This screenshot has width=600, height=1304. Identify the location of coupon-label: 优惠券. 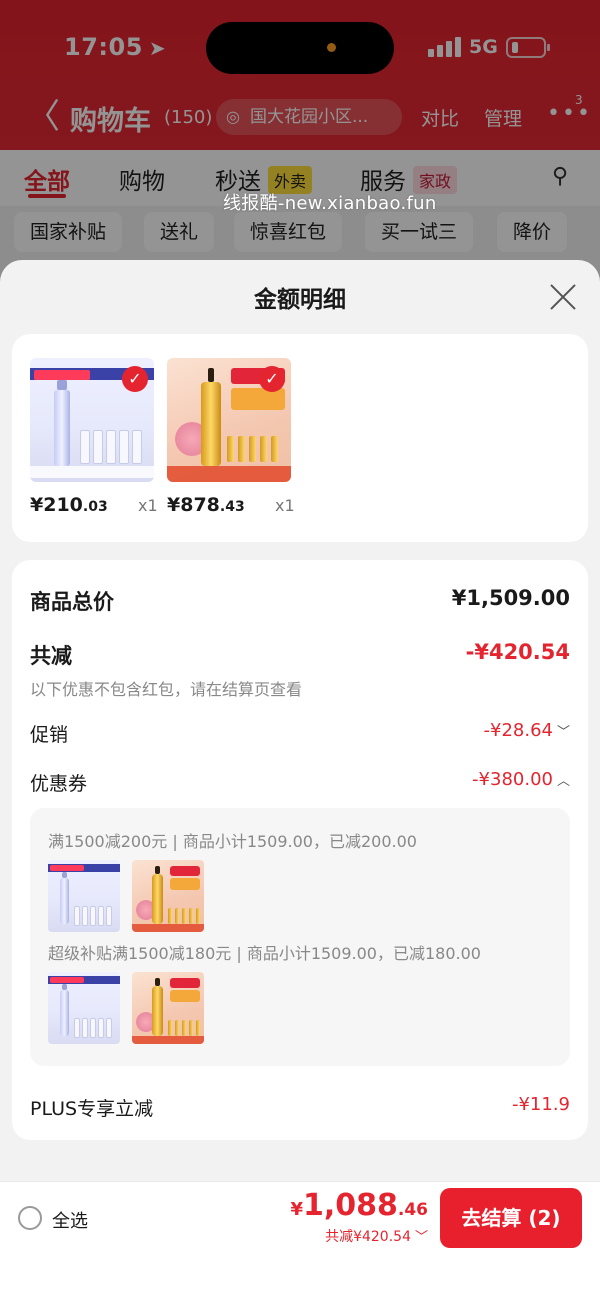
(59, 784).